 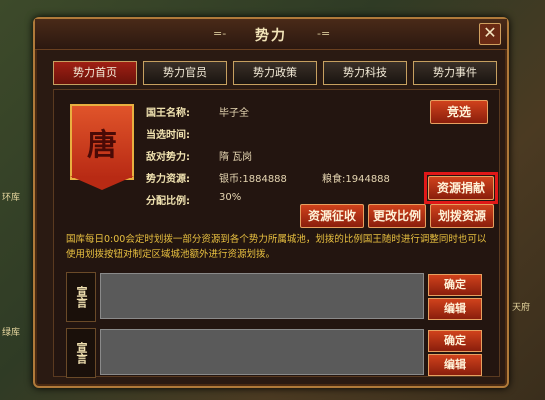 I want to click on change-ratio-button: 更改比例, so click(x=397, y=216).